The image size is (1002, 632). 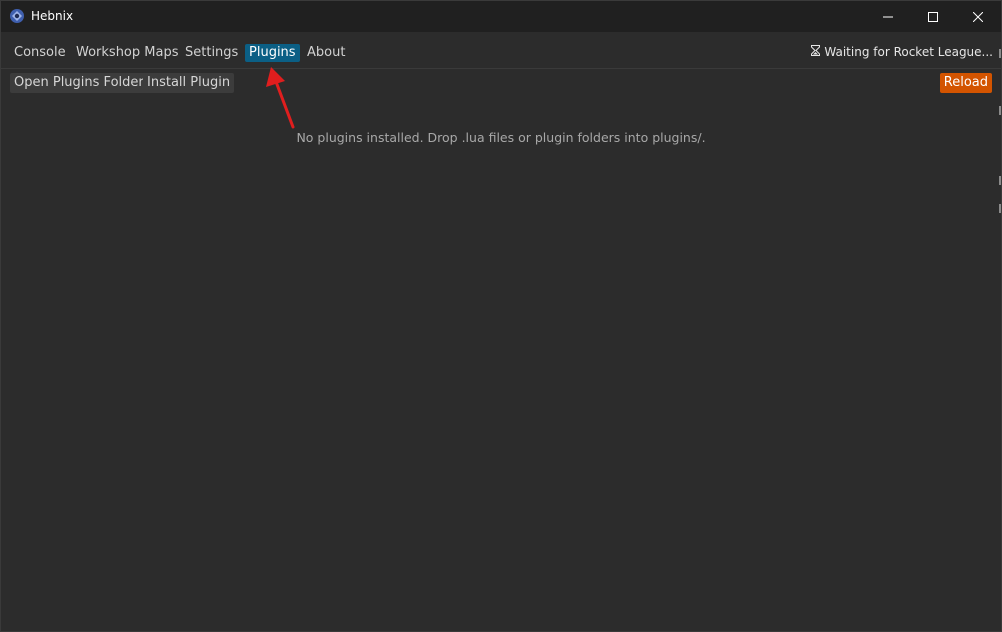 I want to click on maximize-button, so click(x=933, y=16).